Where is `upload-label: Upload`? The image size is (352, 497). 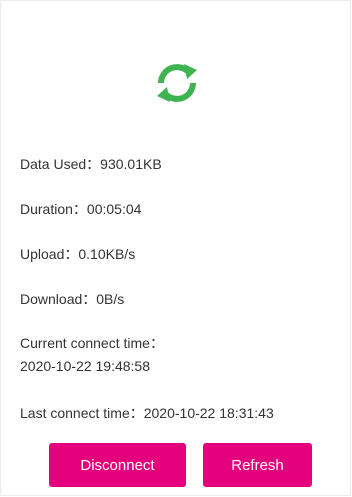
upload-label: Upload is located at coordinates (42, 254).